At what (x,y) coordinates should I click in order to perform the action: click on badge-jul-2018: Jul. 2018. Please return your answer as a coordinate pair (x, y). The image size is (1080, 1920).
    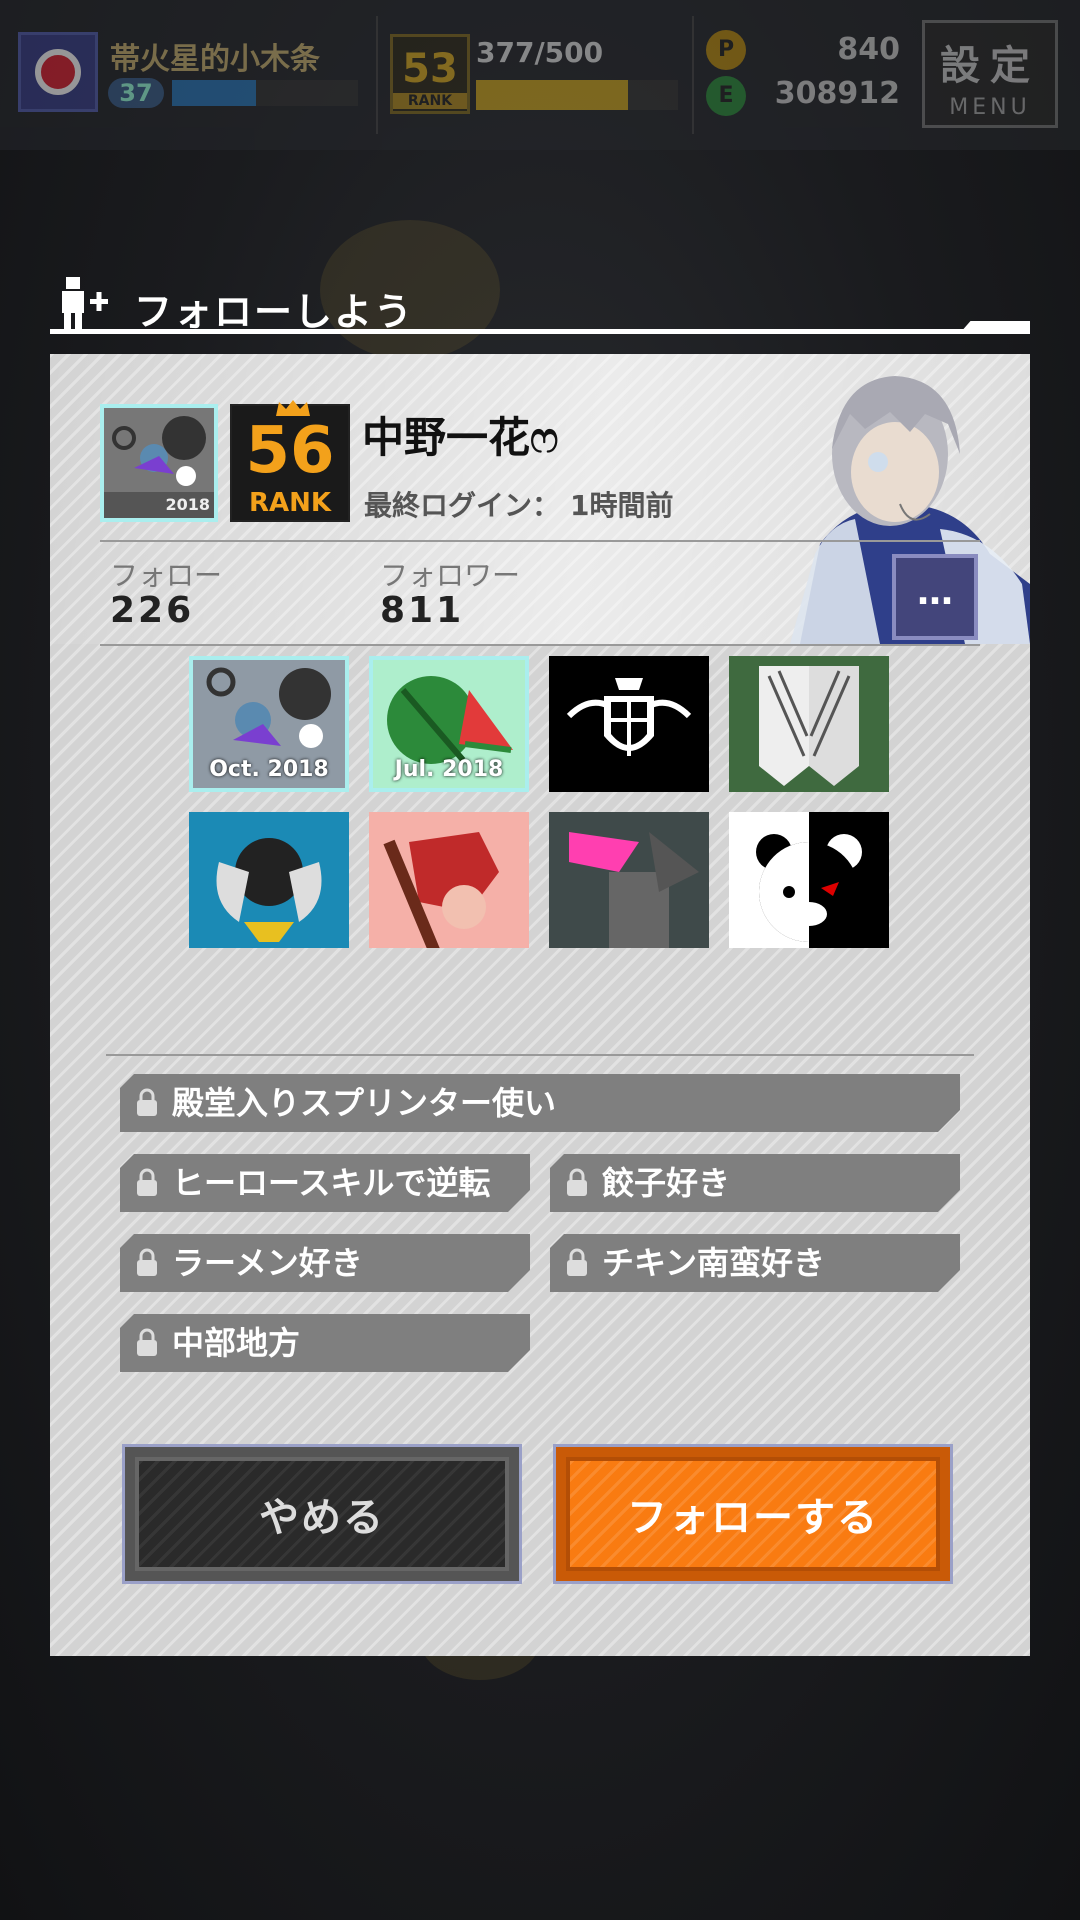
    Looking at the image, I should click on (449, 724).